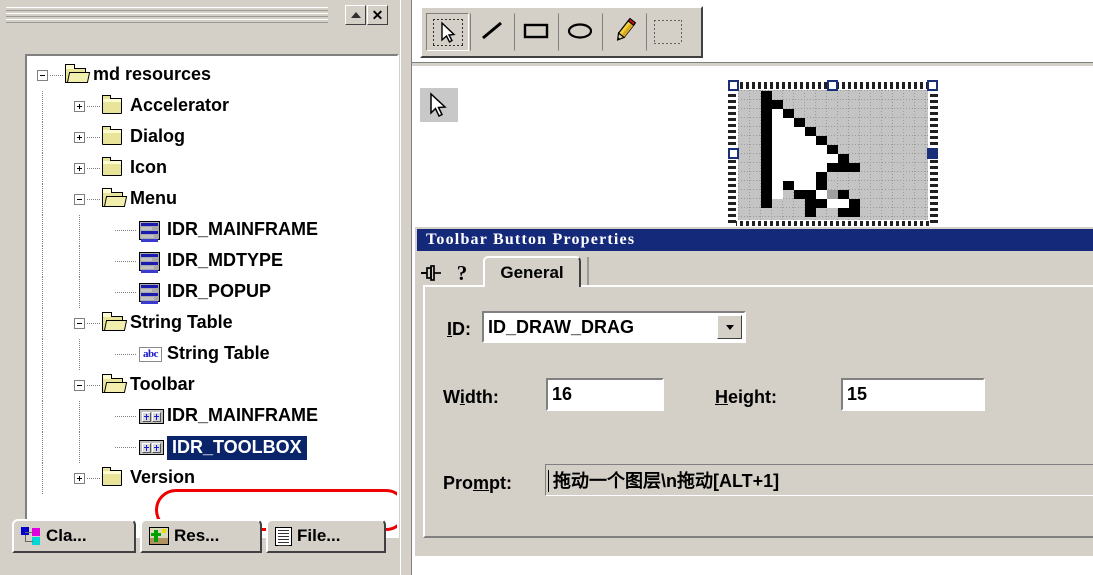 Image resolution: width=1093 pixels, height=575 pixels. Describe the element at coordinates (377, 15) in the screenshot. I see `pane-close-button: ✕` at that location.